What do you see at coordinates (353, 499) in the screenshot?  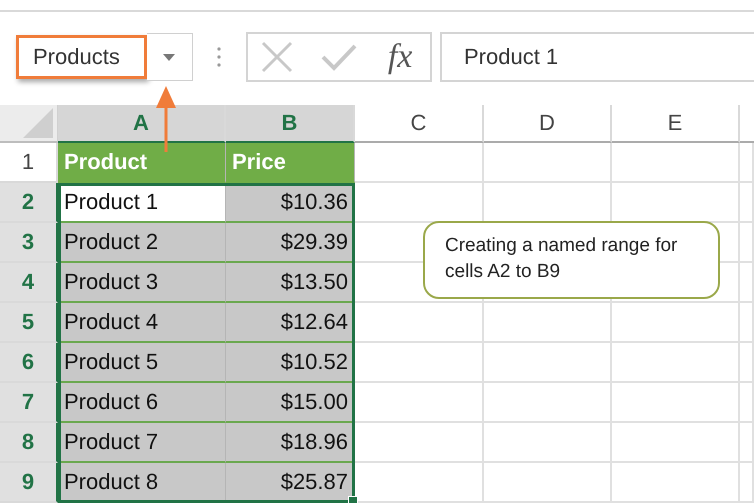 I see `fill-handle` at bounding box center [353, 499].